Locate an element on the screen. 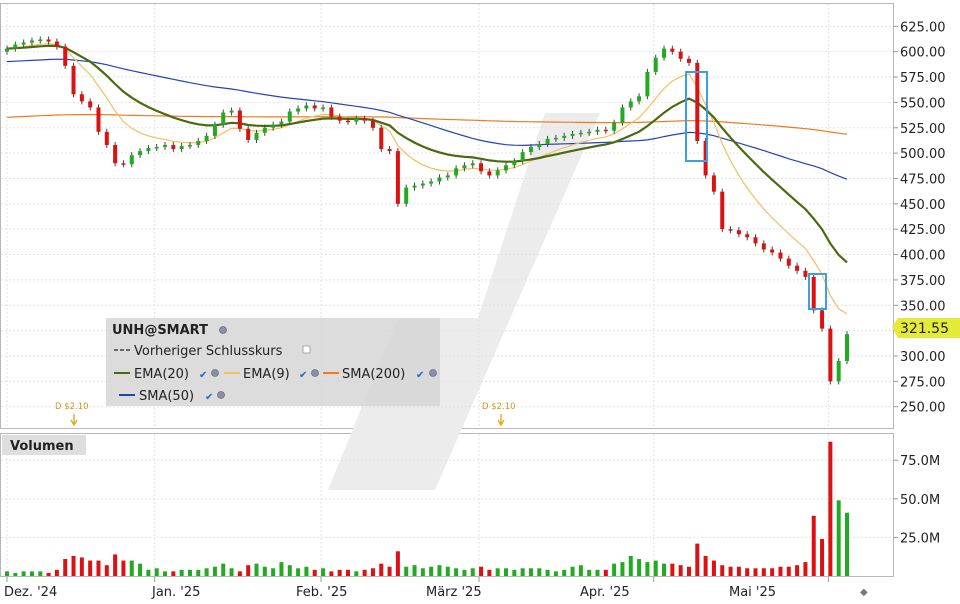 The width and height of the screenshot is (960, 604). toggle-icon is located at coordinates (306, 349).